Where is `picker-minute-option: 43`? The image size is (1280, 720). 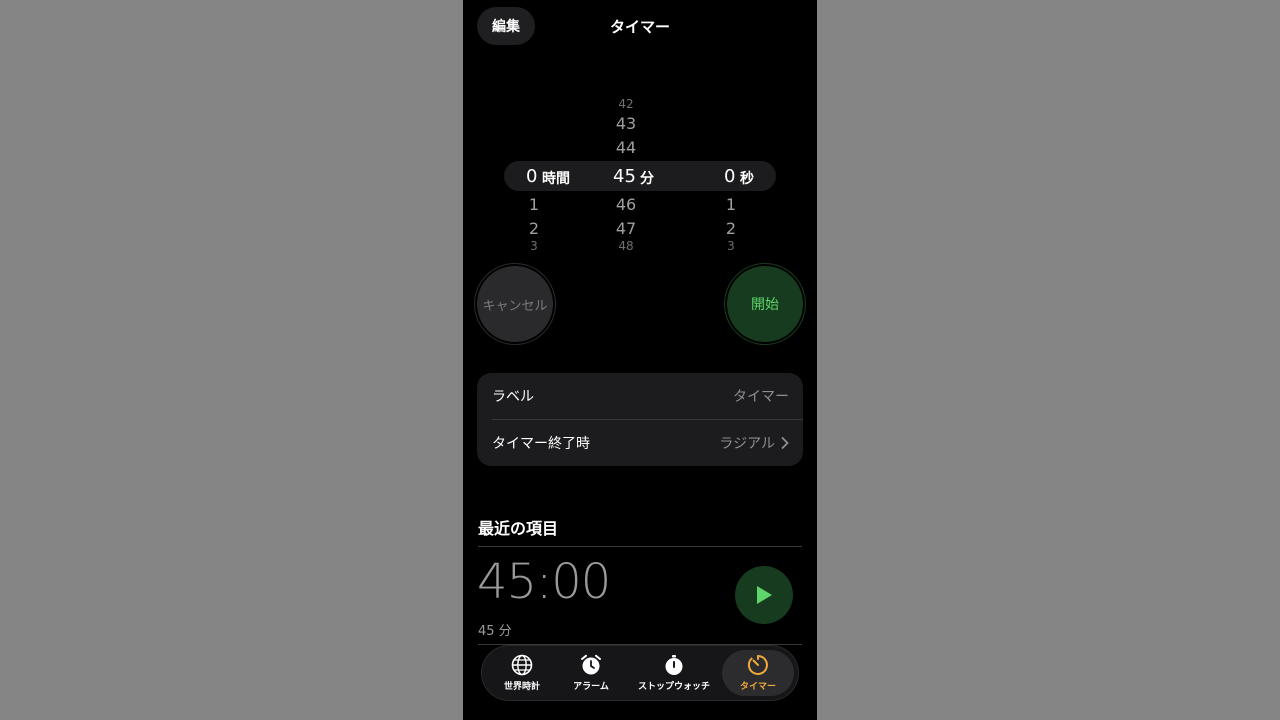 picker-minute-option: 43 is located at coordinates (626, 123).